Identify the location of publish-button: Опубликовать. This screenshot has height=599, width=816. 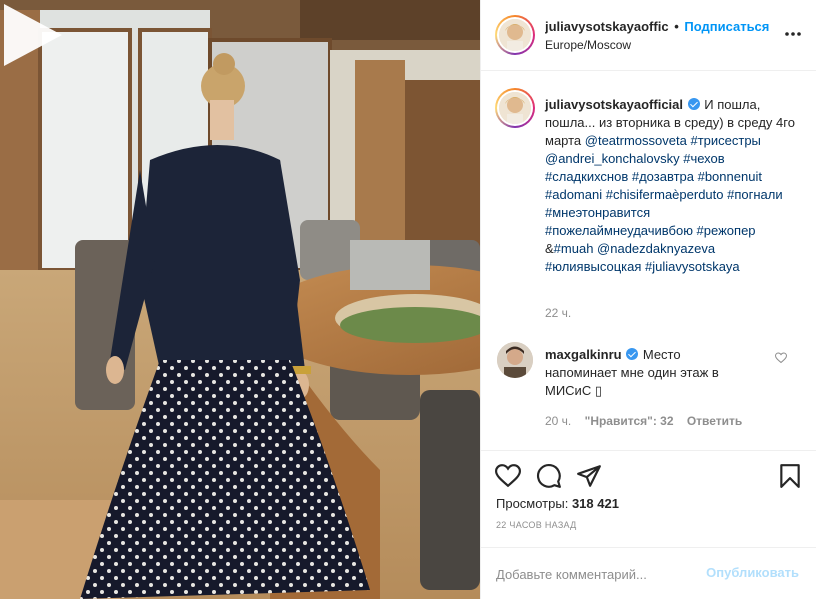
(752, 572).